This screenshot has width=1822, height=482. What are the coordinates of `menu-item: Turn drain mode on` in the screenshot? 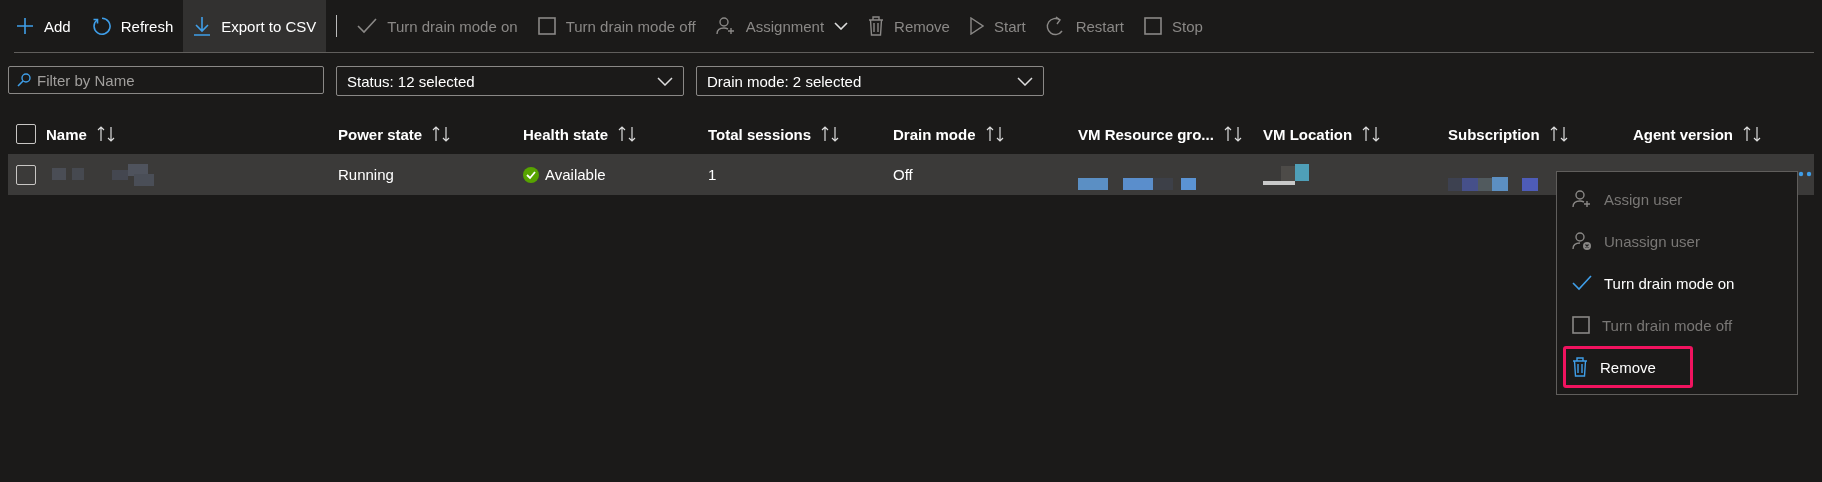 It's located at (1677, 283).